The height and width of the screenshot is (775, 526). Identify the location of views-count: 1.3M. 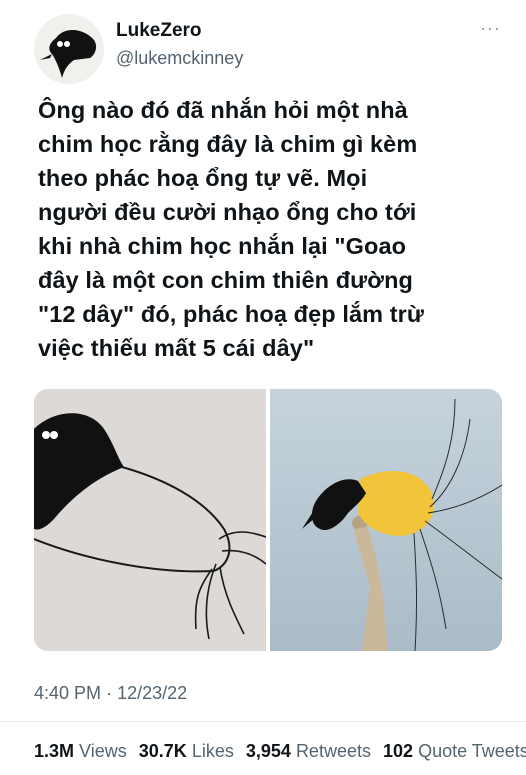
(54, 751).